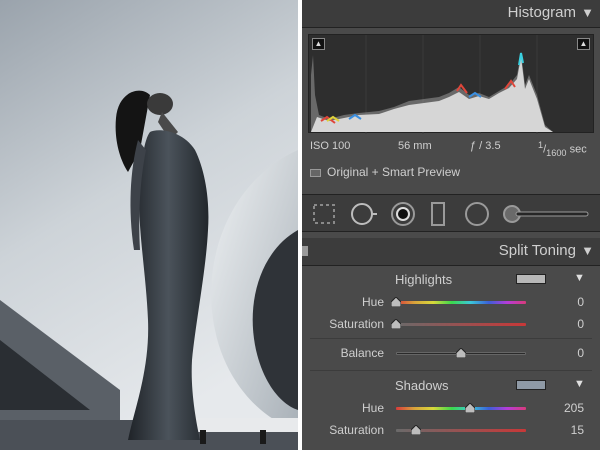 The height and width of the screenshot is (450, 600). What do you see at coordinates (485, 146) in the screenshot?
I see `aperture-readout: ƒ / 3.5` at bounding box center [485, 146].